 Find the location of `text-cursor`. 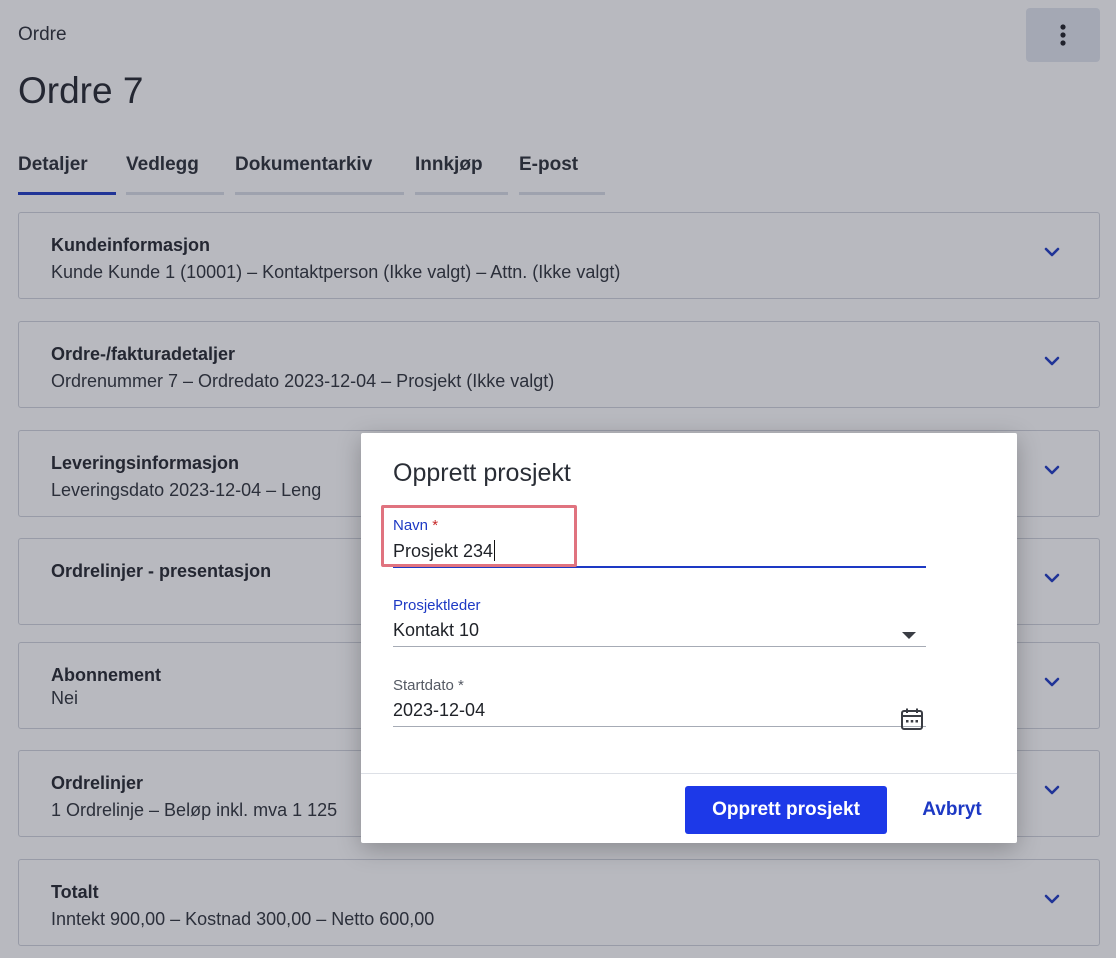

text-cursor is located at coordinates (495, 550).